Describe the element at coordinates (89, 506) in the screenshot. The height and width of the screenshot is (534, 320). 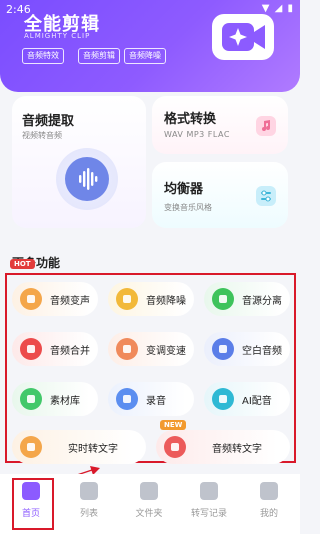
I see `nav-item-1: 列表` at that location.